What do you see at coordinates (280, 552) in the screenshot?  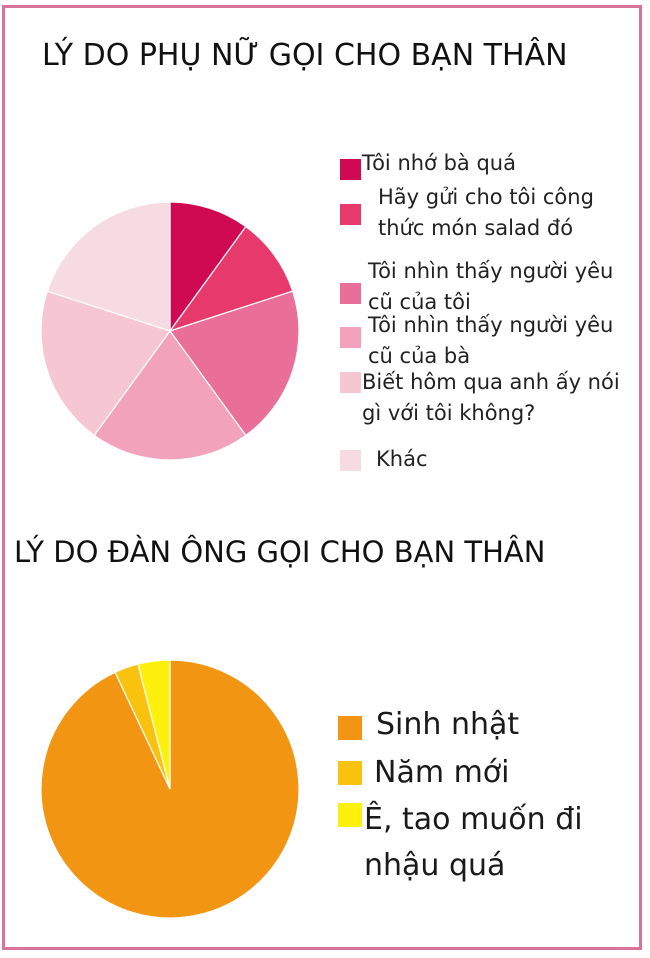 I see `men-chart-title: LÝ DO ĐÀN ÔNG GỌI CHO BẠN THÂN` at bounding box center [280, 552].